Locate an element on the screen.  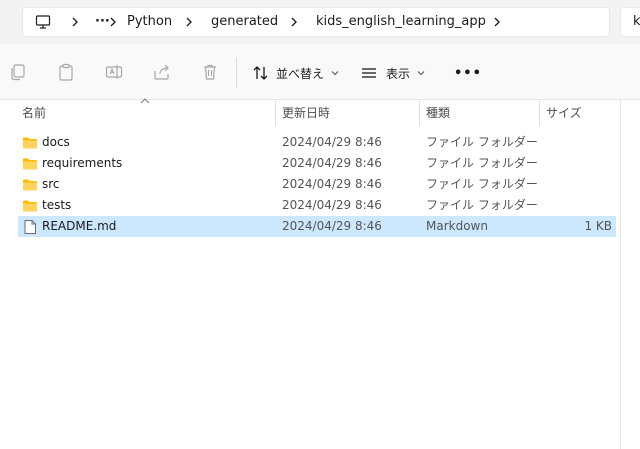
breadcrumb-current-folder: kids_english_learning_app is located at coordinates (401, 22).